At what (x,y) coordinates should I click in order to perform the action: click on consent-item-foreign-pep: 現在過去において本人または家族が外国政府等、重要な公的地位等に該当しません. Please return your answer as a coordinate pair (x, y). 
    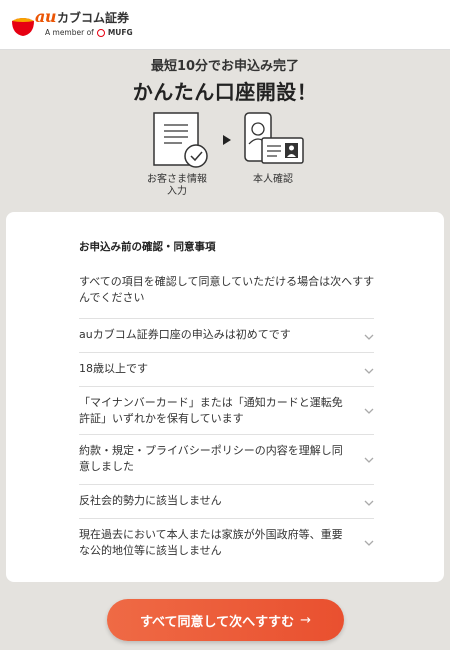
    Looking at the image, I should click on (226, 542).